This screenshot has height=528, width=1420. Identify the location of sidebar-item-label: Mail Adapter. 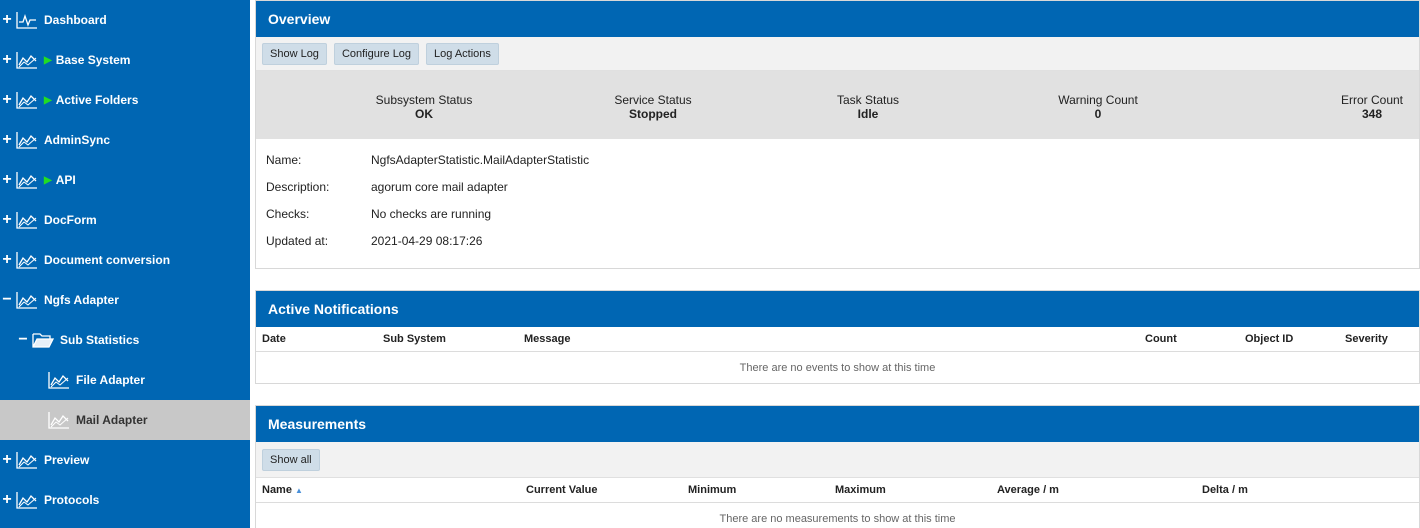
(112, 420).